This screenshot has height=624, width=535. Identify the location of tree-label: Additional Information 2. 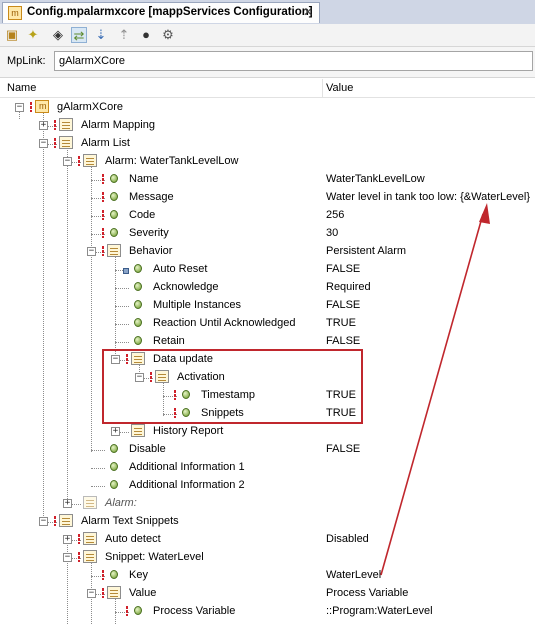
(187, 485).